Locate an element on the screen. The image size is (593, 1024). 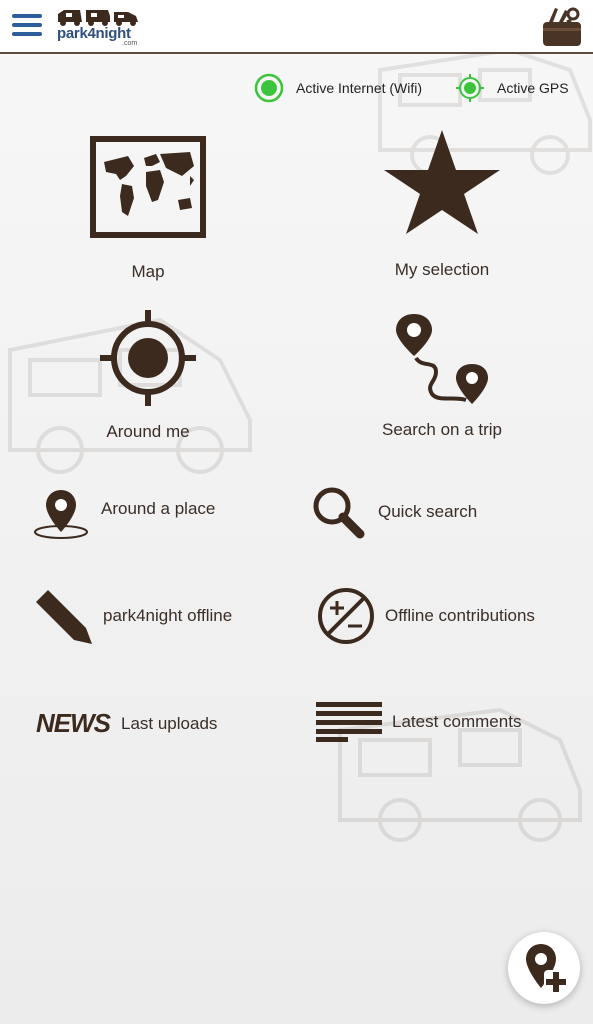
offline-label: park4night offline is located at coordinates (168, 615).